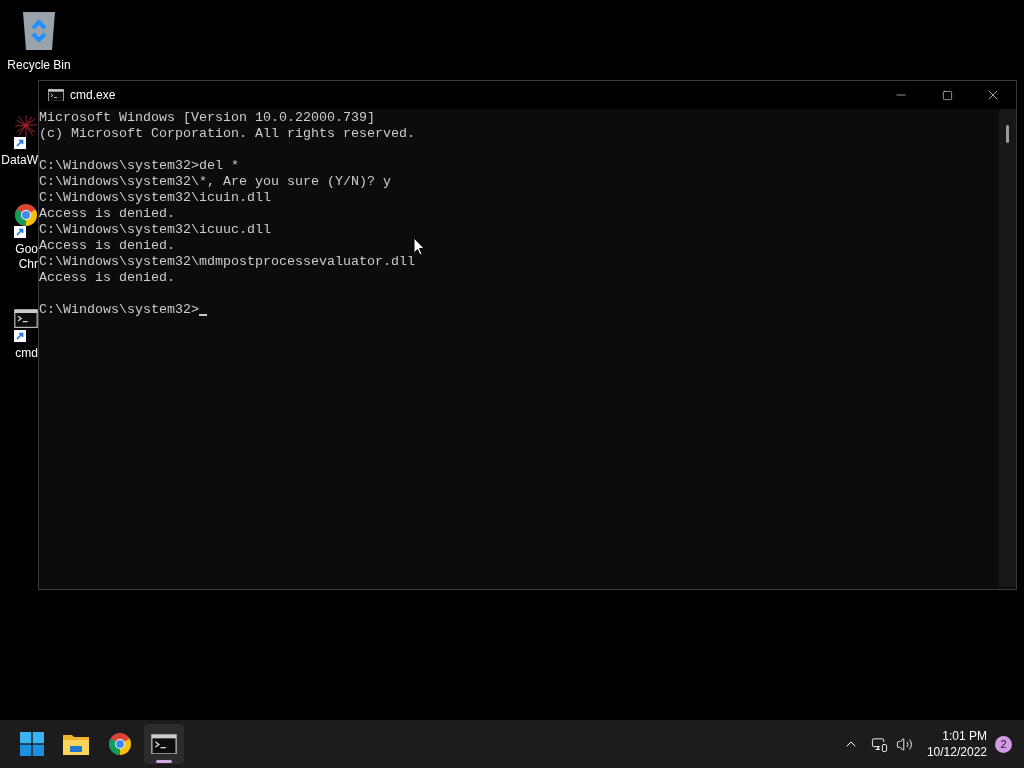 The height and width of the screenshot is (768, 1024). Describe the element at coordinates (19, 160) in the screenshot. I see `desktop-icon-label: DataW` at that location.